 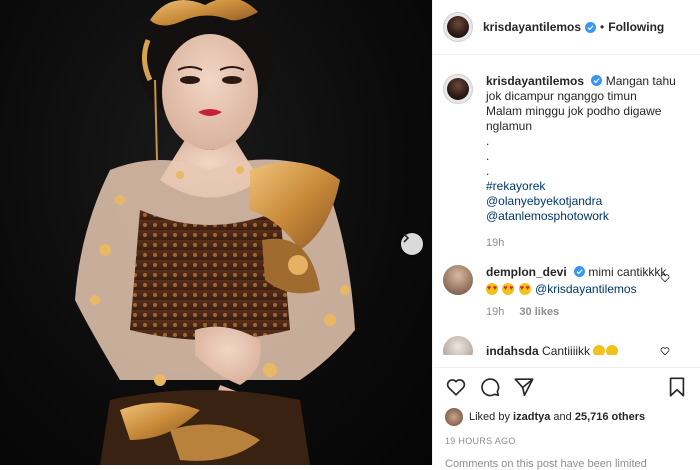 What do you see at coordinates (566, 387) in the screenshot?
I see `action-icons-row` at bounding box center [566, 387].